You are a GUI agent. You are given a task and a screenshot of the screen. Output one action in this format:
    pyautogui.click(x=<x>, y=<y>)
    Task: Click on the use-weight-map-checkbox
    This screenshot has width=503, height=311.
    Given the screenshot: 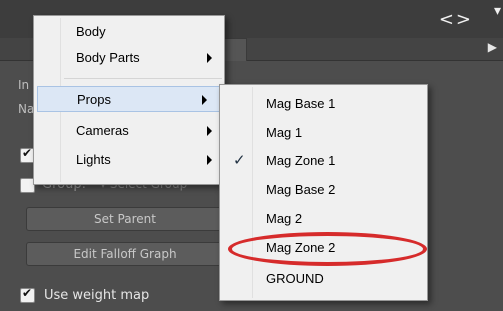 What is the action you would take?
    pyautogui.click(x=27, y=294)
    